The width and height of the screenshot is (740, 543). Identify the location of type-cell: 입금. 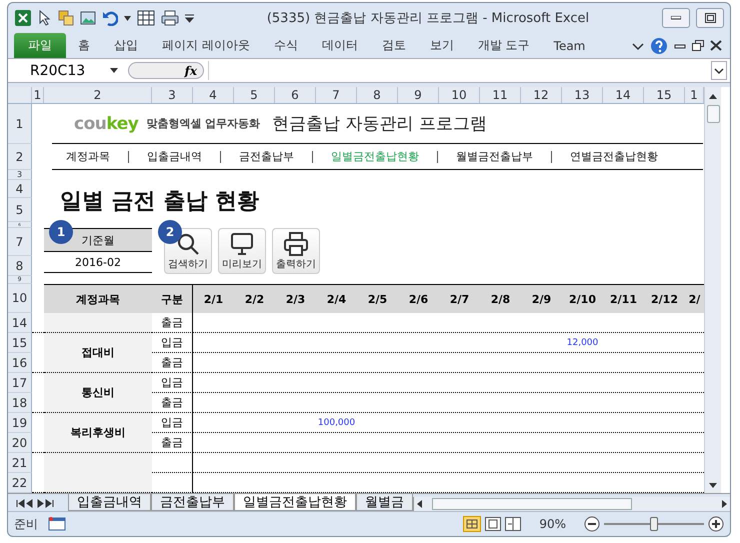
(172, 342).